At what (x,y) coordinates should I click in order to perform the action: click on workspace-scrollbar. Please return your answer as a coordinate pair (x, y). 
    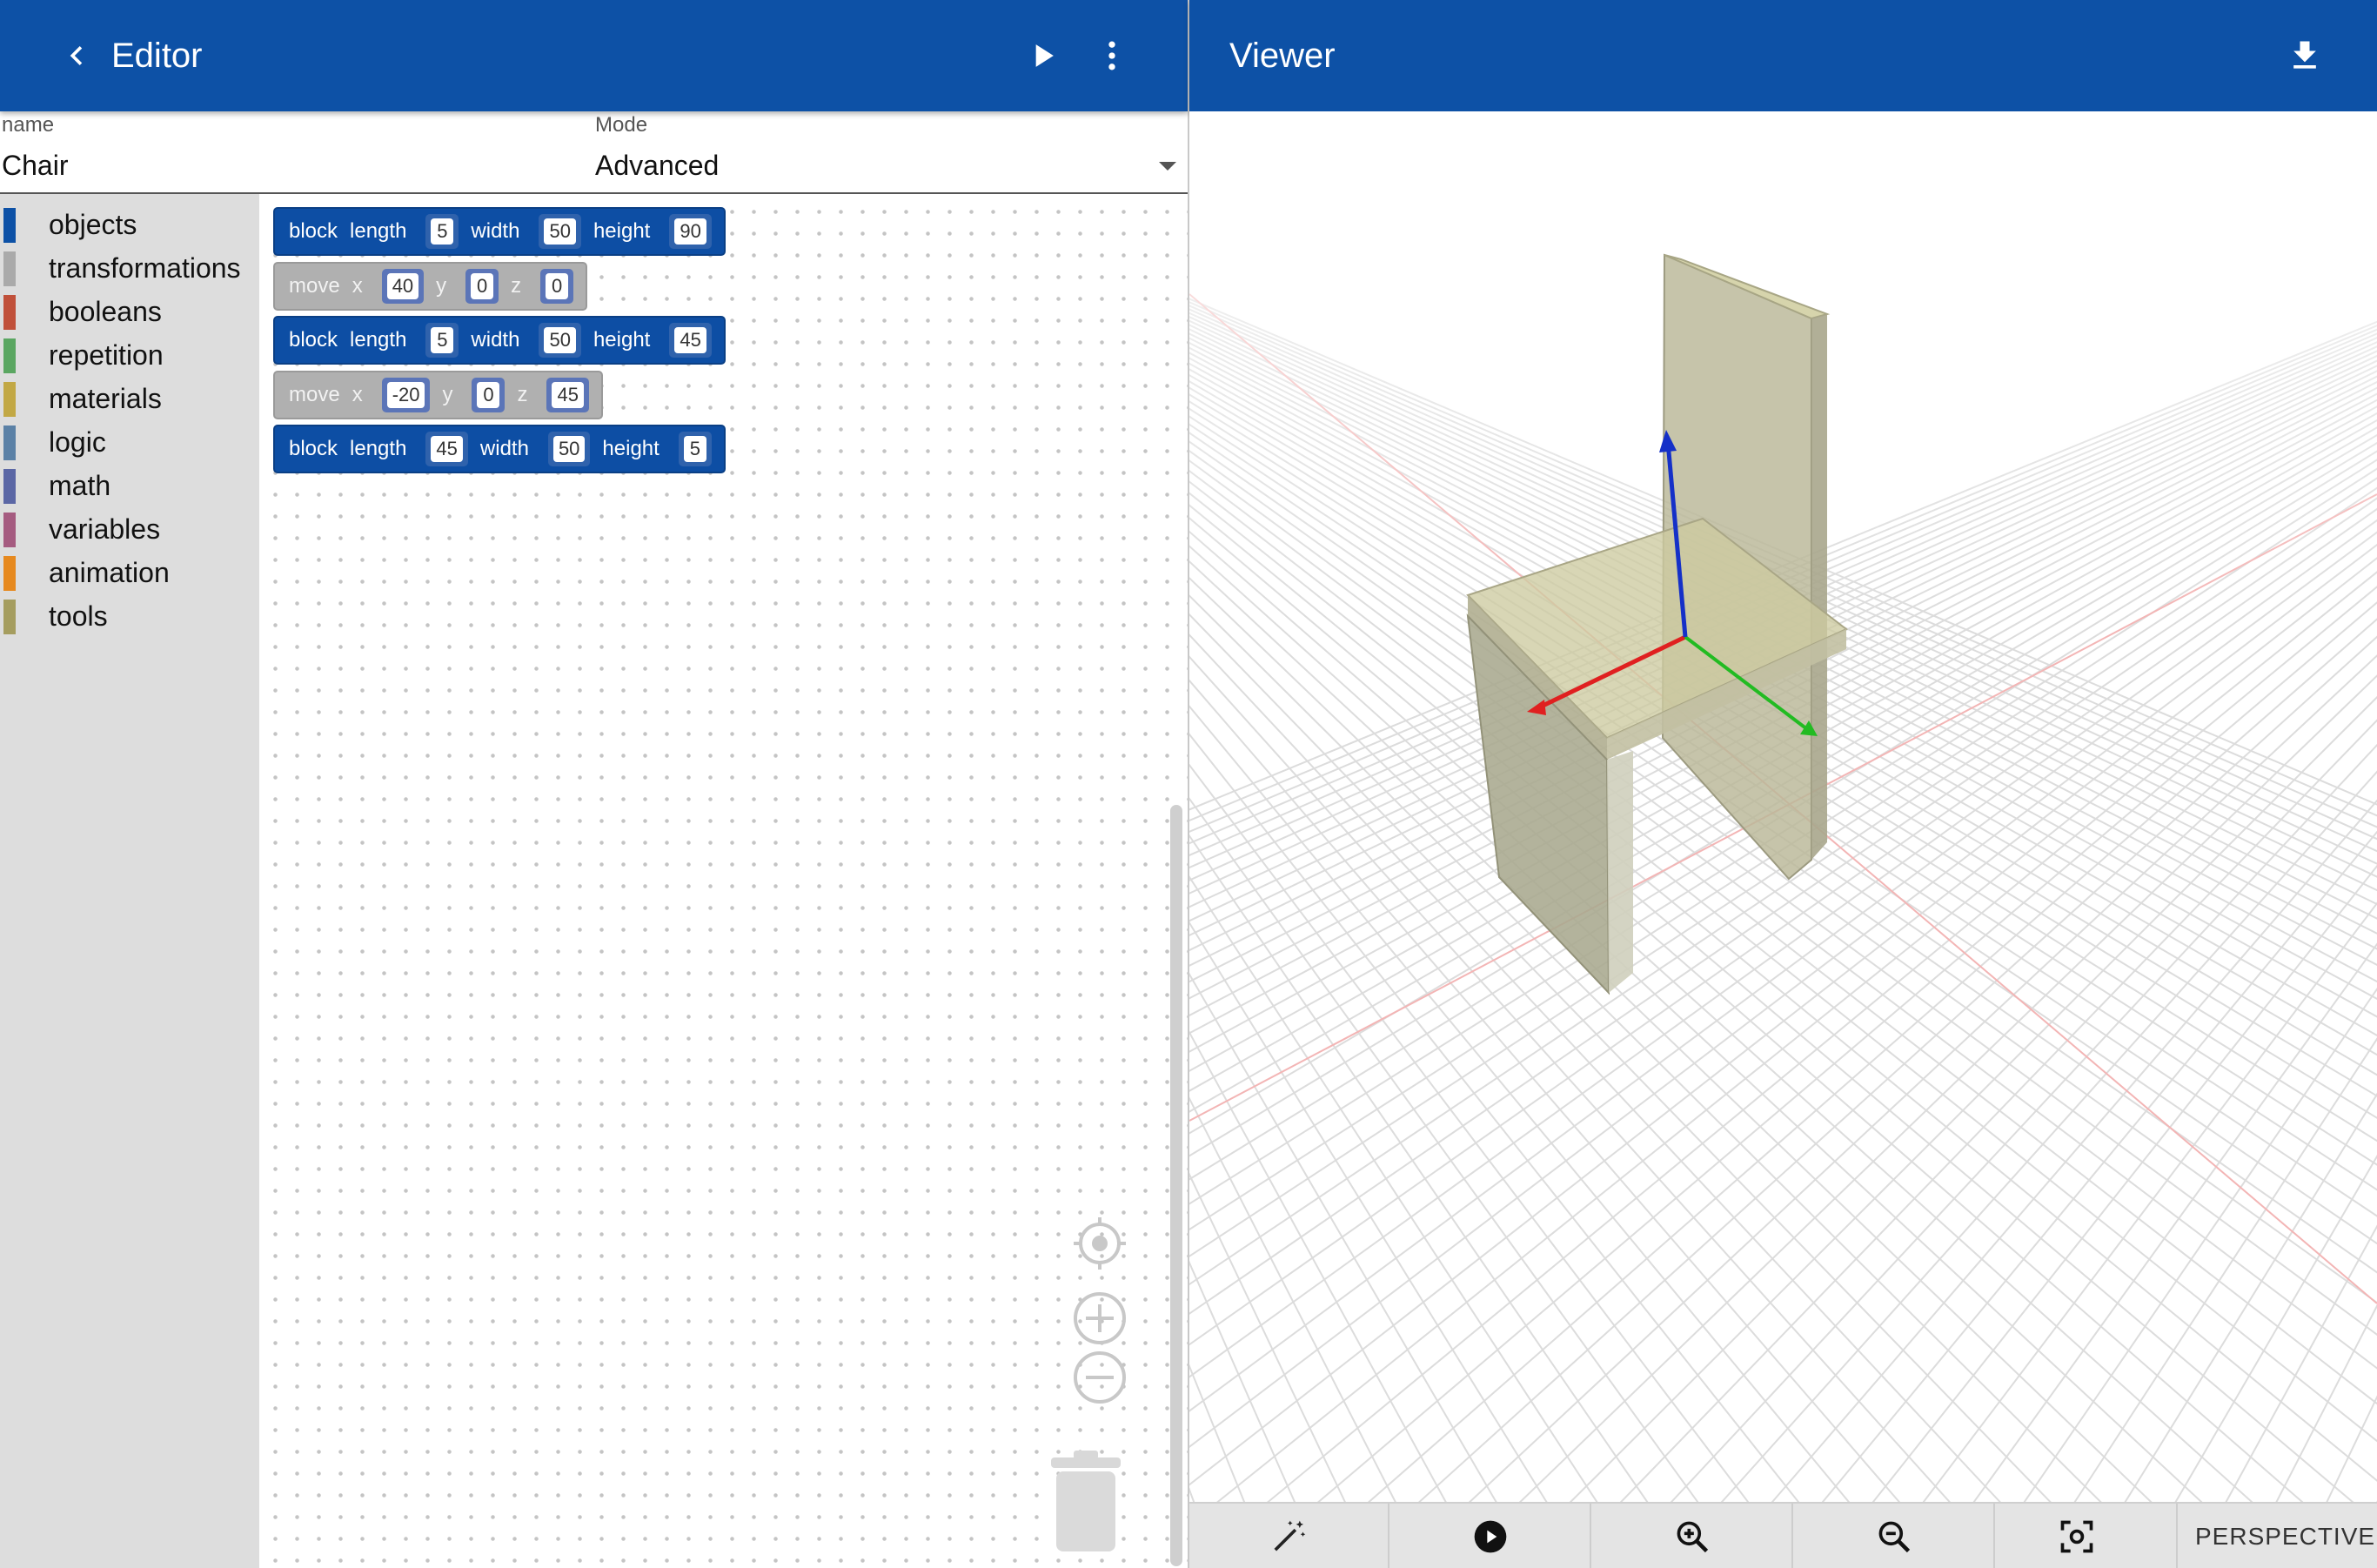
    Looking at the image, I should click on (1176, 1186).